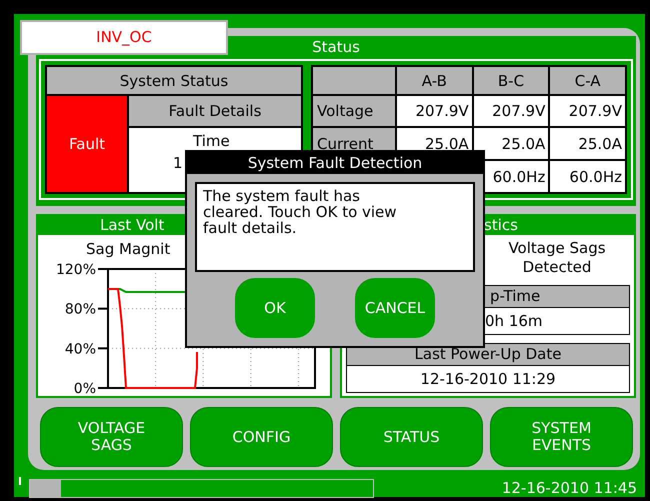 Image resolution: width=650 pixels, height=501 pixels. Describe the element at coordinates (80, 310) in the screenshot. I see `axis-label: 80%` at that location.